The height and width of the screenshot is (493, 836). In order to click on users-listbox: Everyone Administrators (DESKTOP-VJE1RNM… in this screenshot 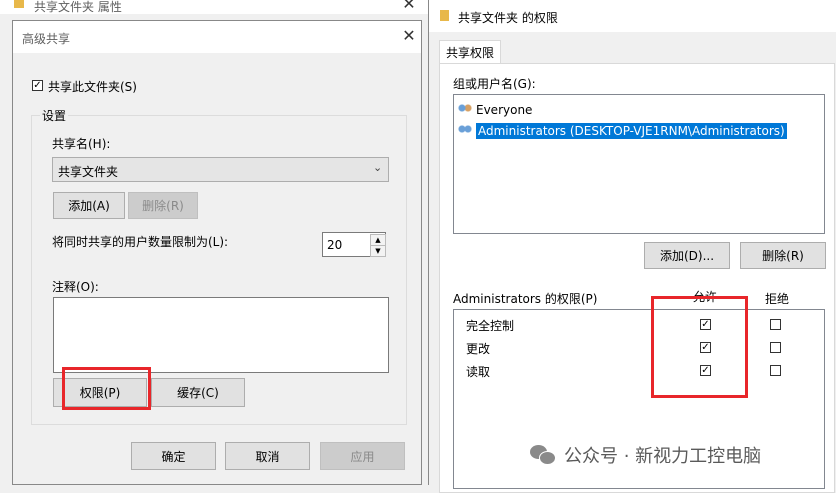, I will do `click(639, 164)`.